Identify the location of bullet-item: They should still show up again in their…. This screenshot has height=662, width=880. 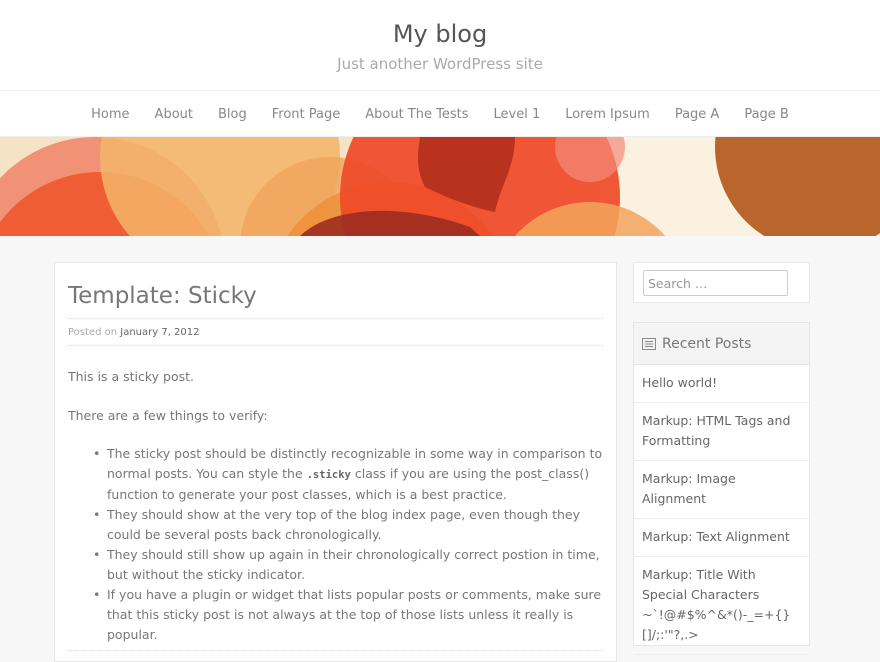
(350, 565).